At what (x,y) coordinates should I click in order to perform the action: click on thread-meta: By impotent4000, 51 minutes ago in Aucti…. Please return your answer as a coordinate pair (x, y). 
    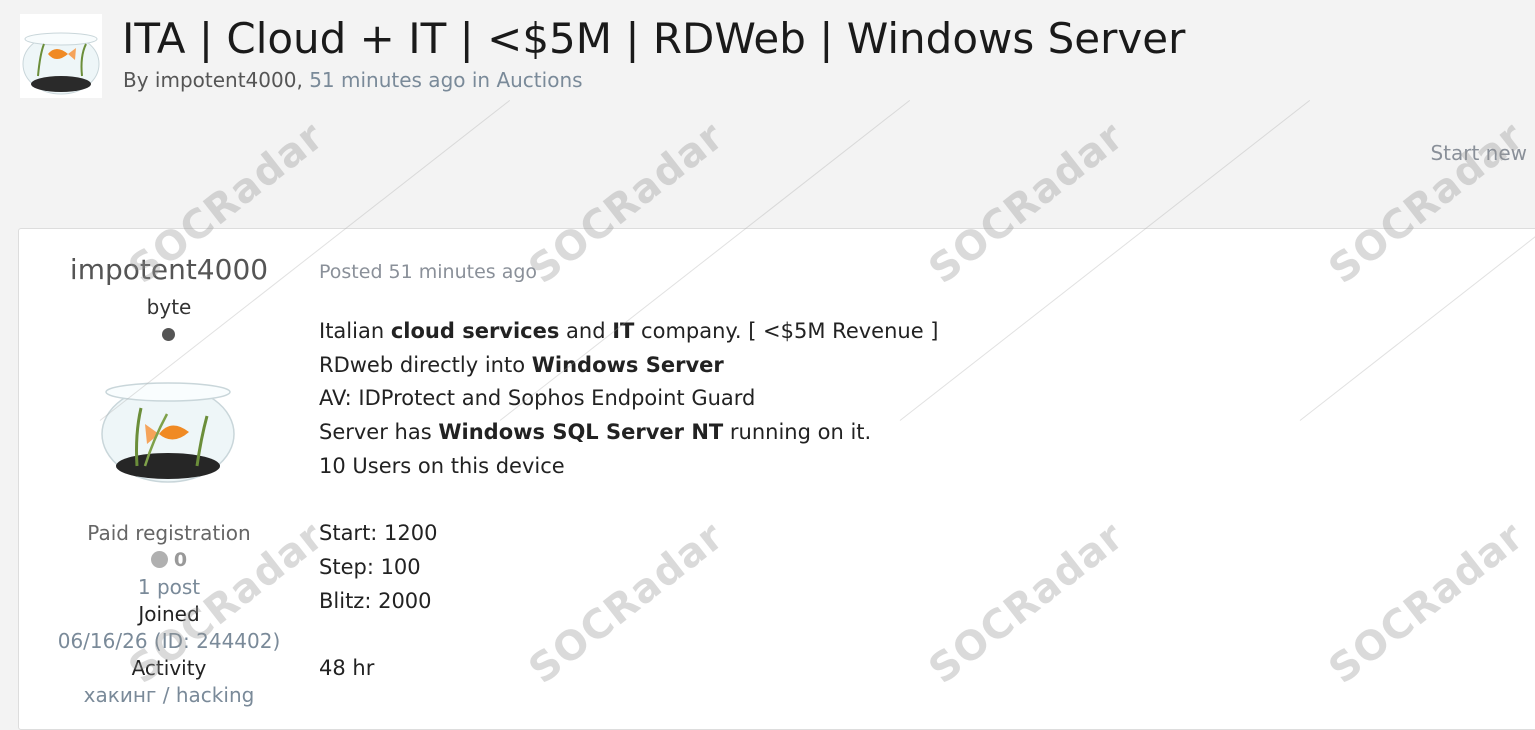
    Looking at the image, I should click on (353, 80).